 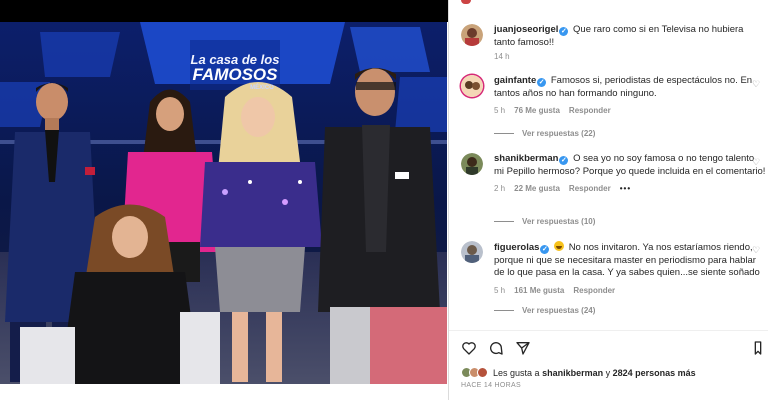 What do you see at coordinates (537, 110) in the screenshot?
I see `comment-likes: 76 Me gusta` at bounding box center [537, 110].